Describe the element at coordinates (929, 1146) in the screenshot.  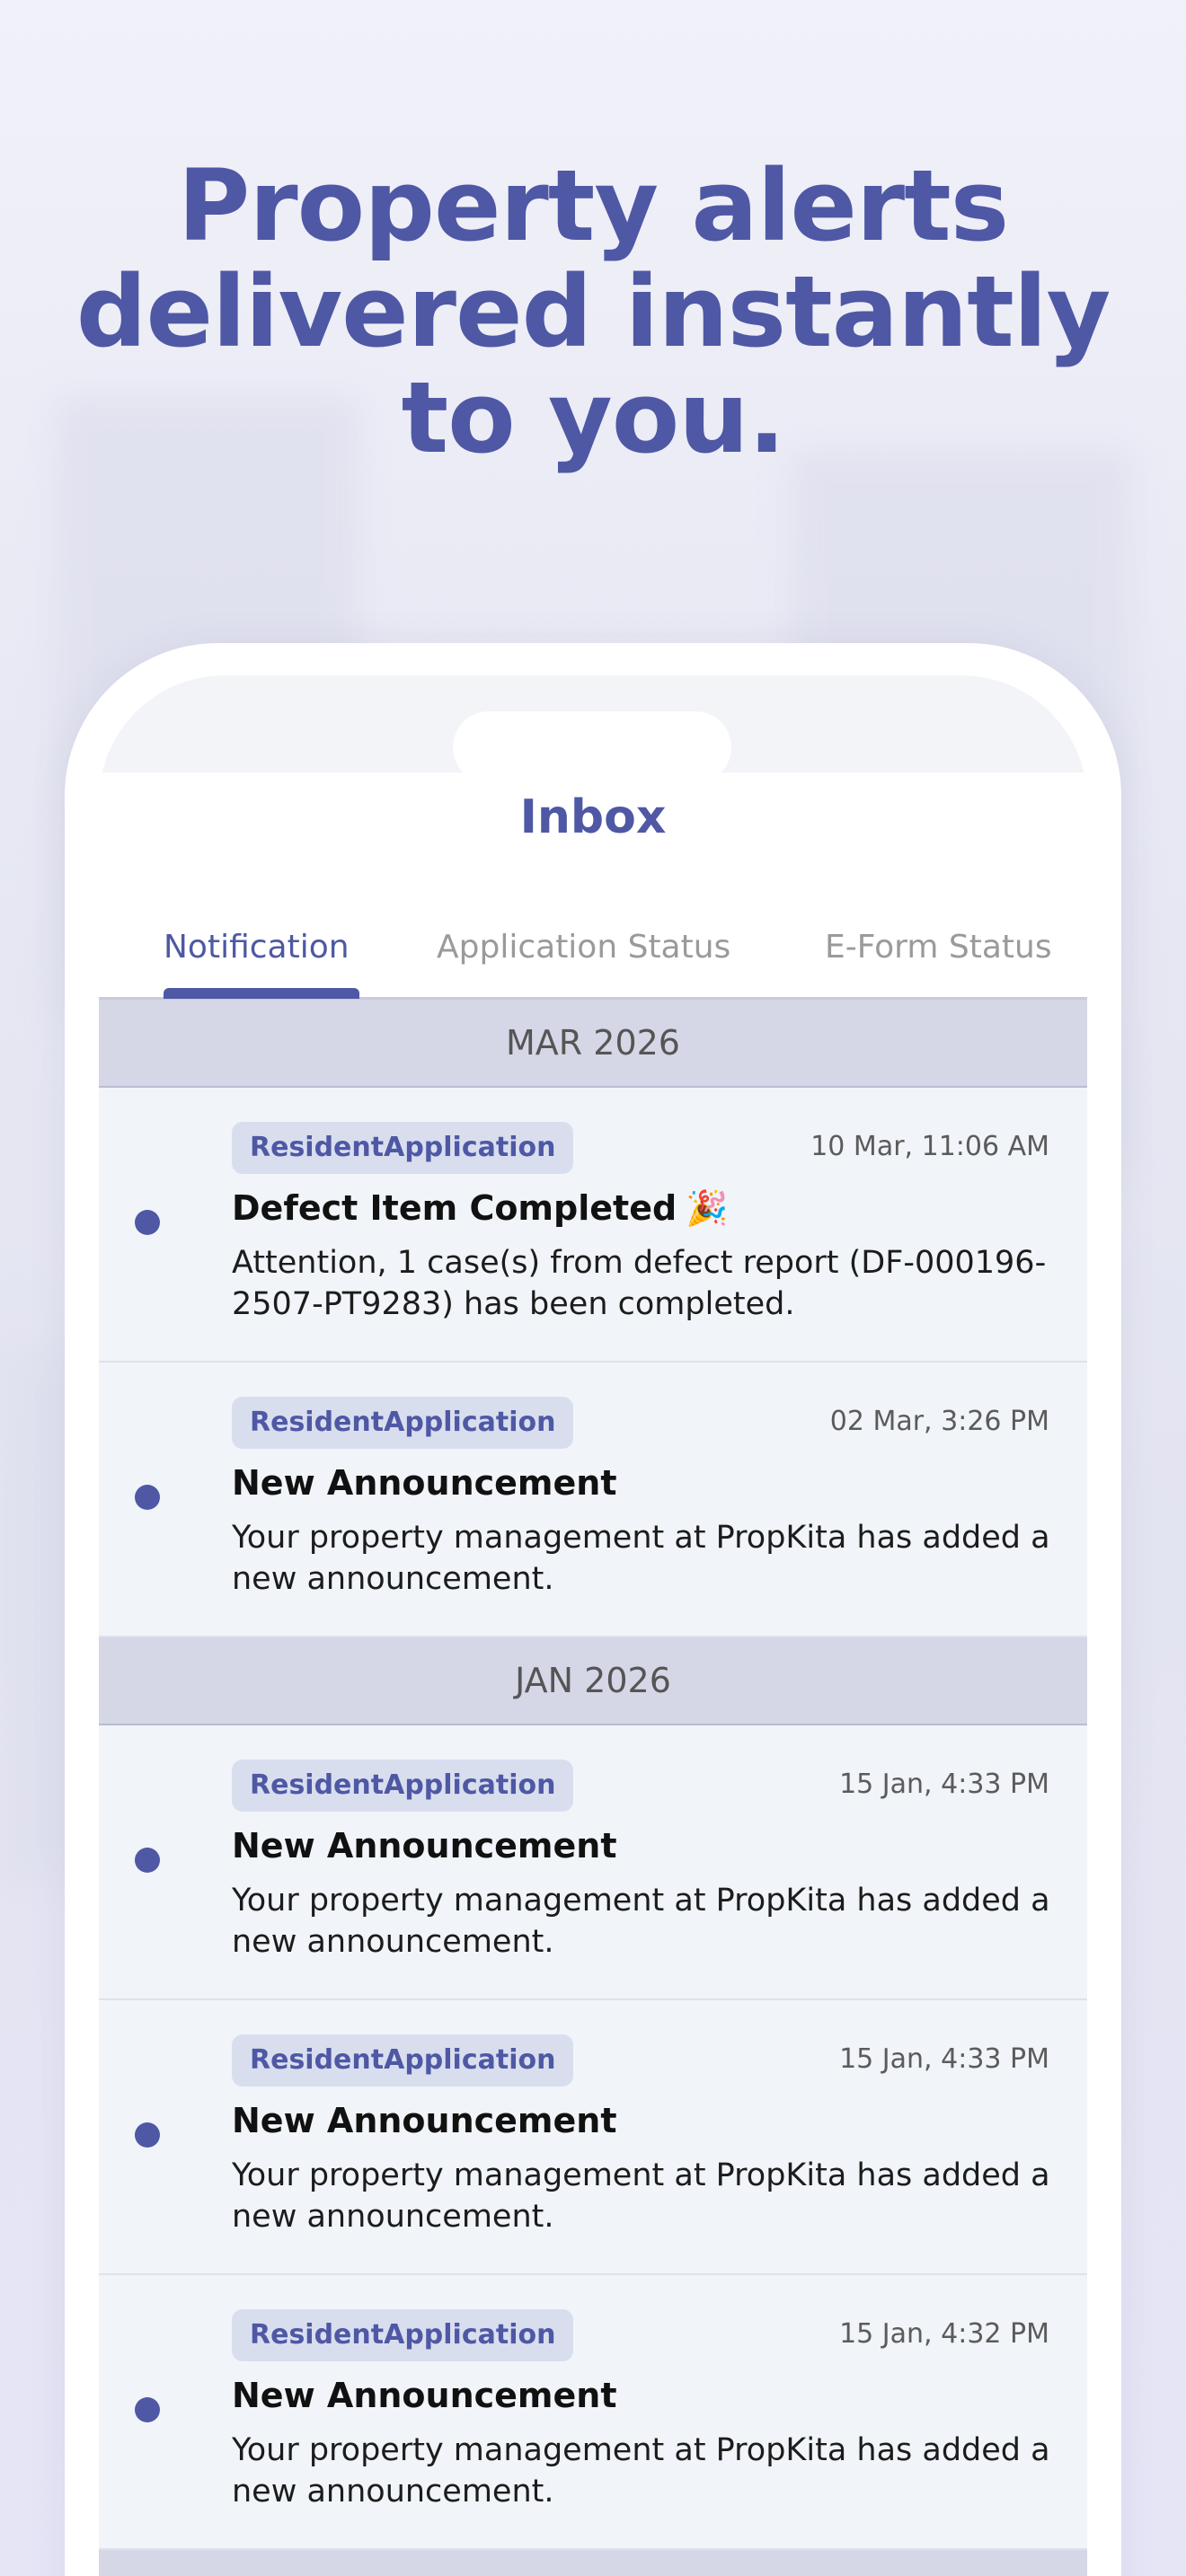
I see `notification-time: 10 Mar, 11:06 AM` at that location.